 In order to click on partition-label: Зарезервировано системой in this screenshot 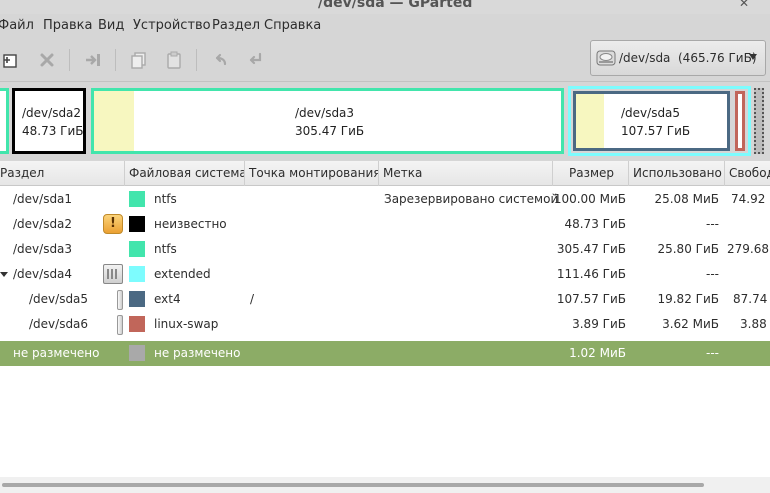, I will do `click(471, 199)`.